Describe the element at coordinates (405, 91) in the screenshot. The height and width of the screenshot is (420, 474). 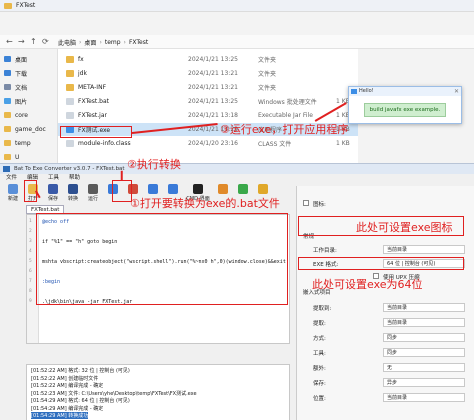
I see `app-title-bar: Hello! ✕` at that location.